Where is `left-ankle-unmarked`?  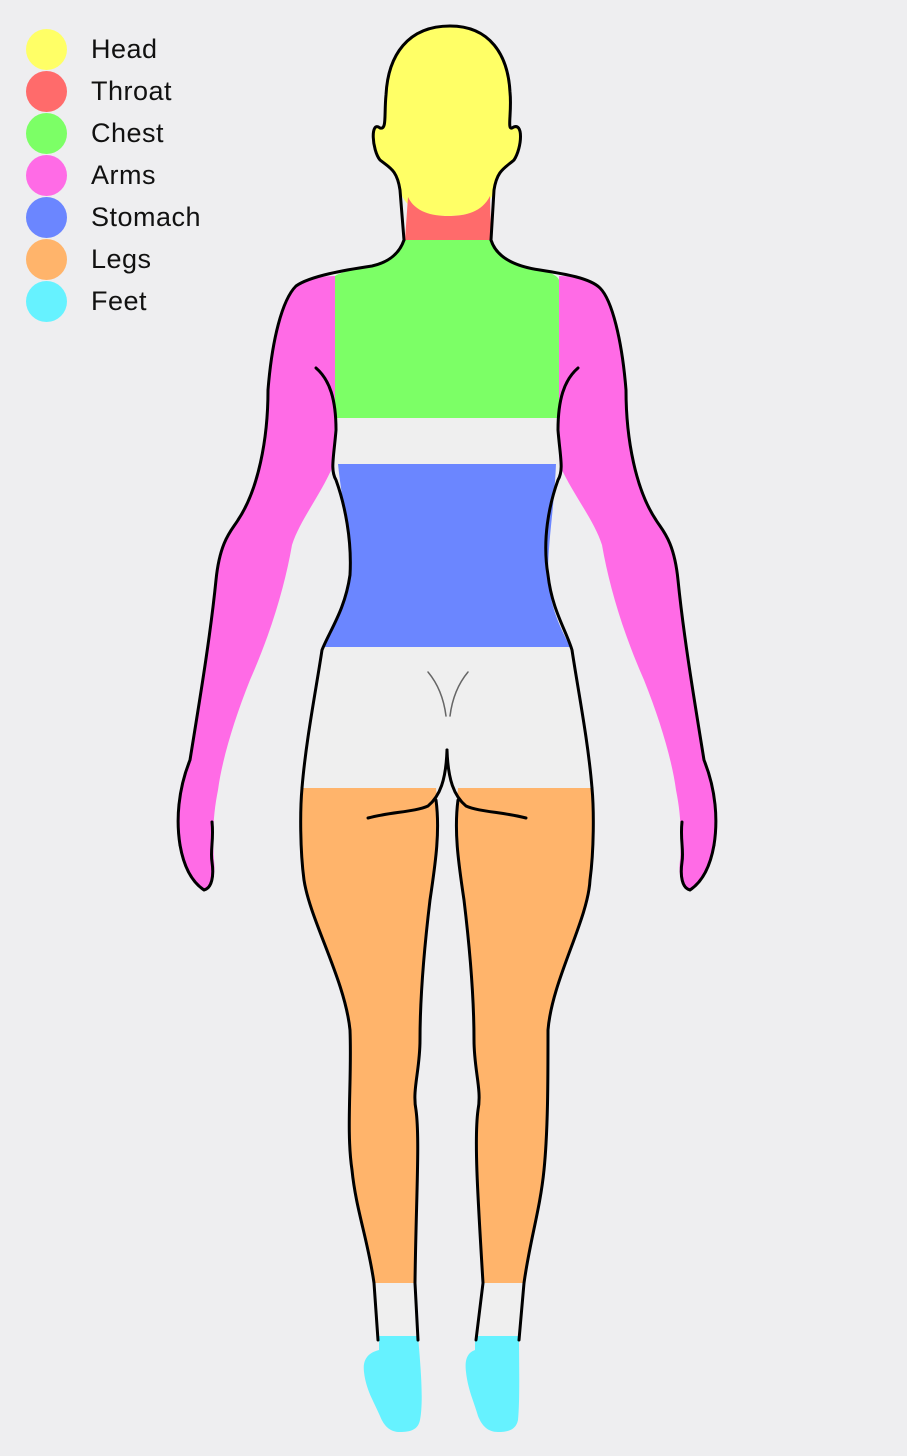 left-ankle-unmarked is located at coordinates (396, 1309).